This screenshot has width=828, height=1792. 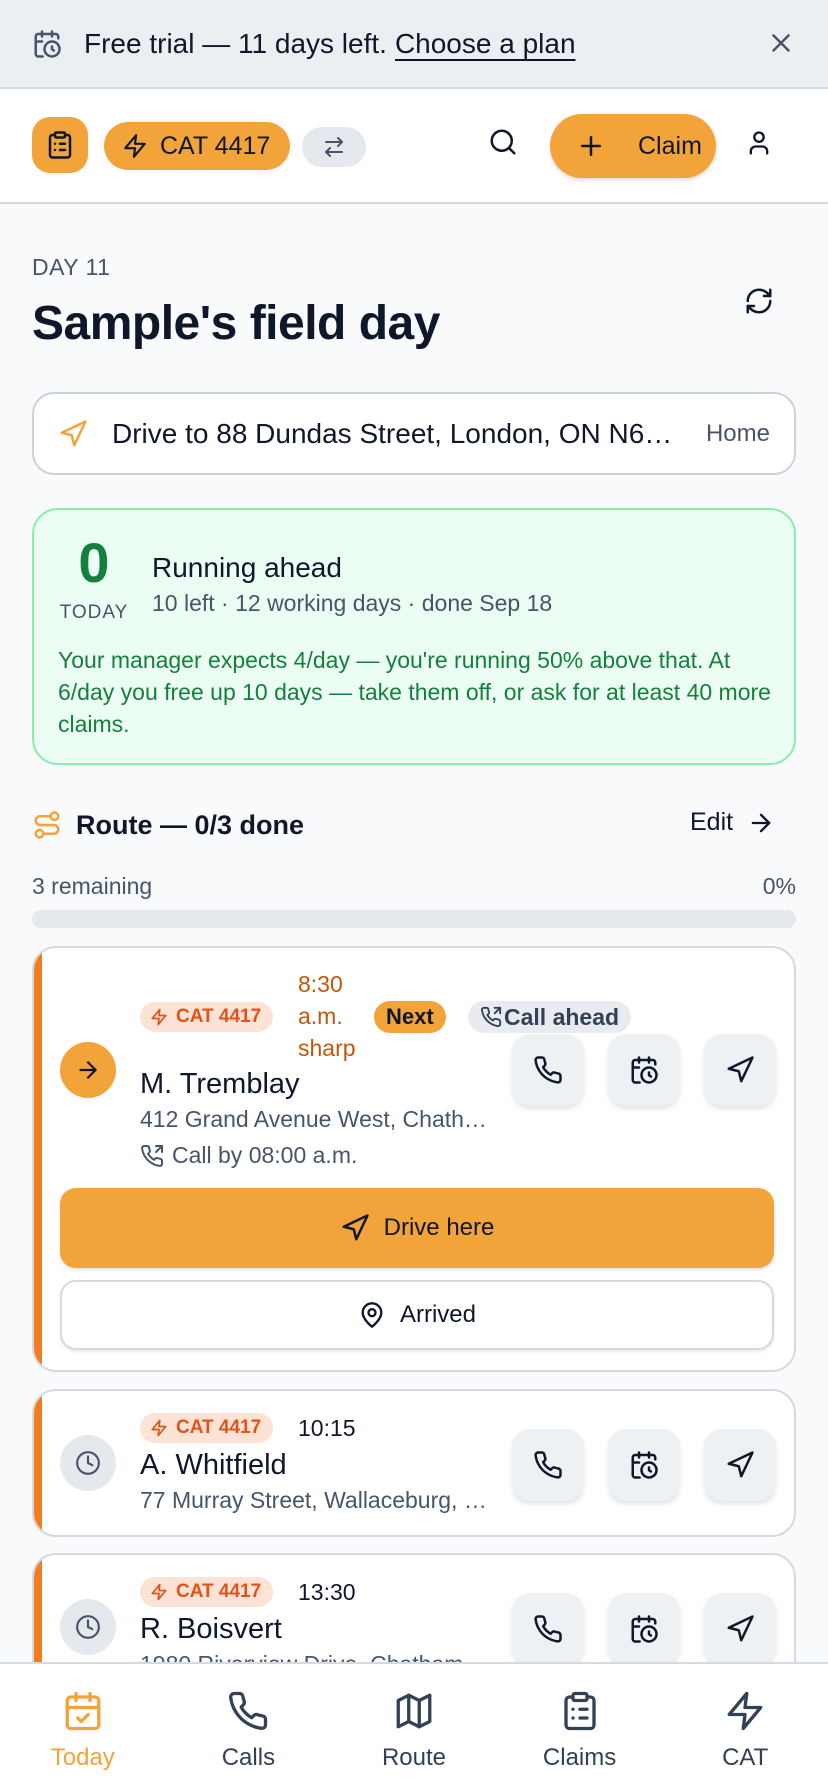 What do you see at coordinates (327, 1592) in the screenshot?
I see `appointment-time: 13:30` at bounding box center [327, 1592].